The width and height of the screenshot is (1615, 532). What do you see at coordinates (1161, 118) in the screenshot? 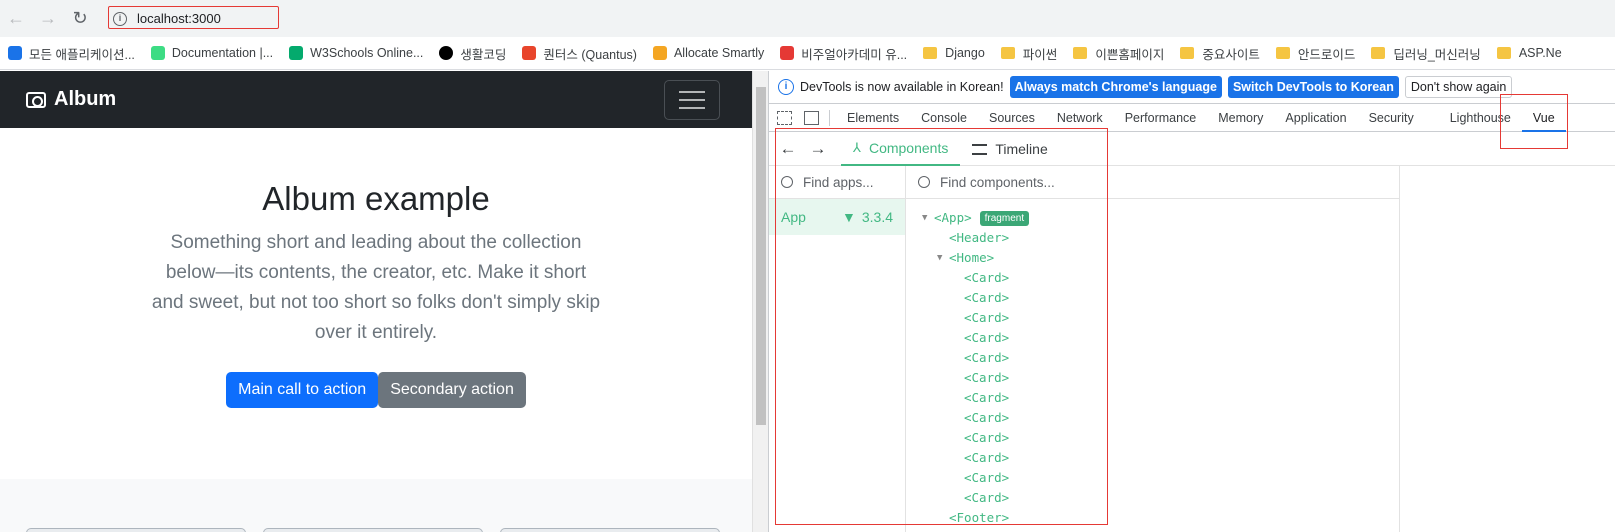
I see `tab-performance: Performance` at bounding box center [1161, 118].